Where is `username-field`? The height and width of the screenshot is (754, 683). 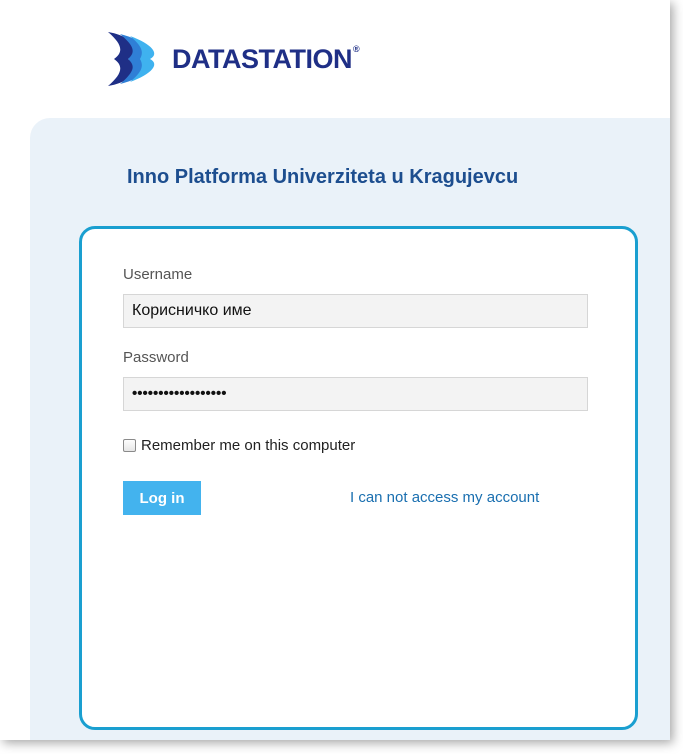
username-field is located at coordinates (355, 311).